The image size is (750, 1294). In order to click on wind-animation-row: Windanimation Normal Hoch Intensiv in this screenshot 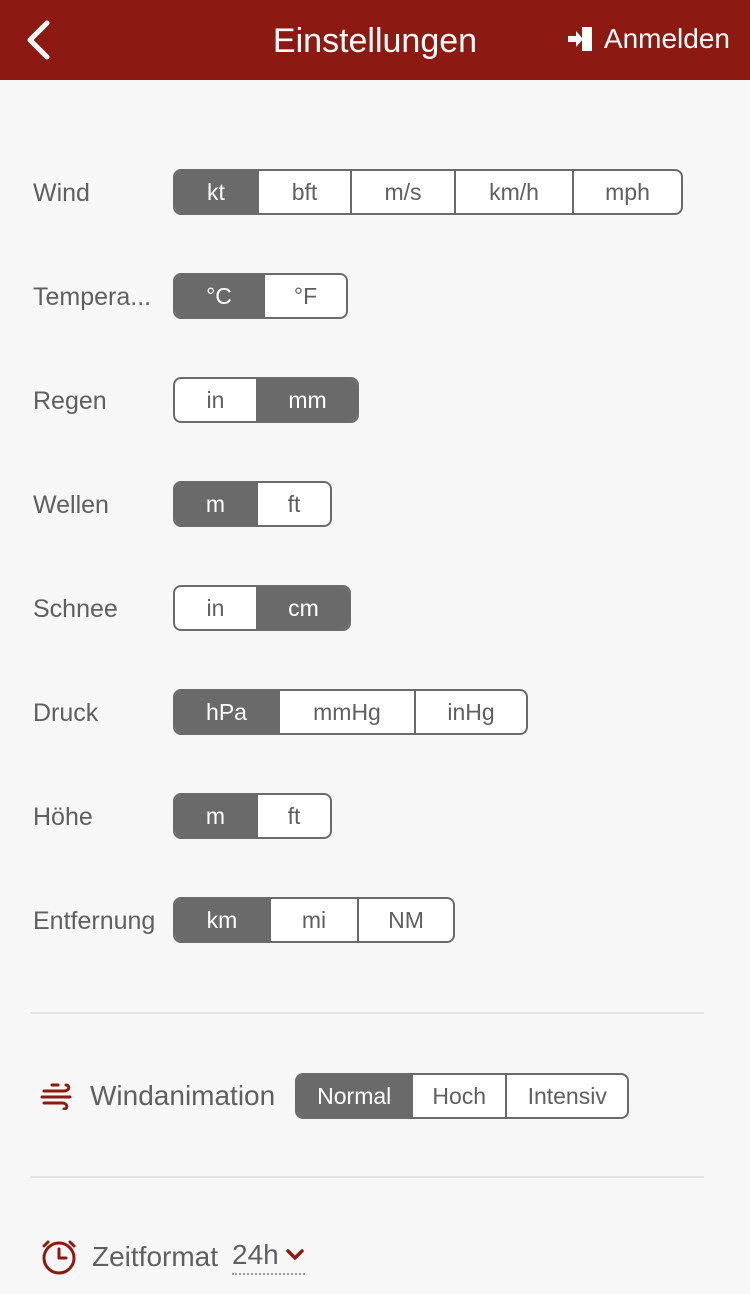, I will do `click(335, 1096)`.